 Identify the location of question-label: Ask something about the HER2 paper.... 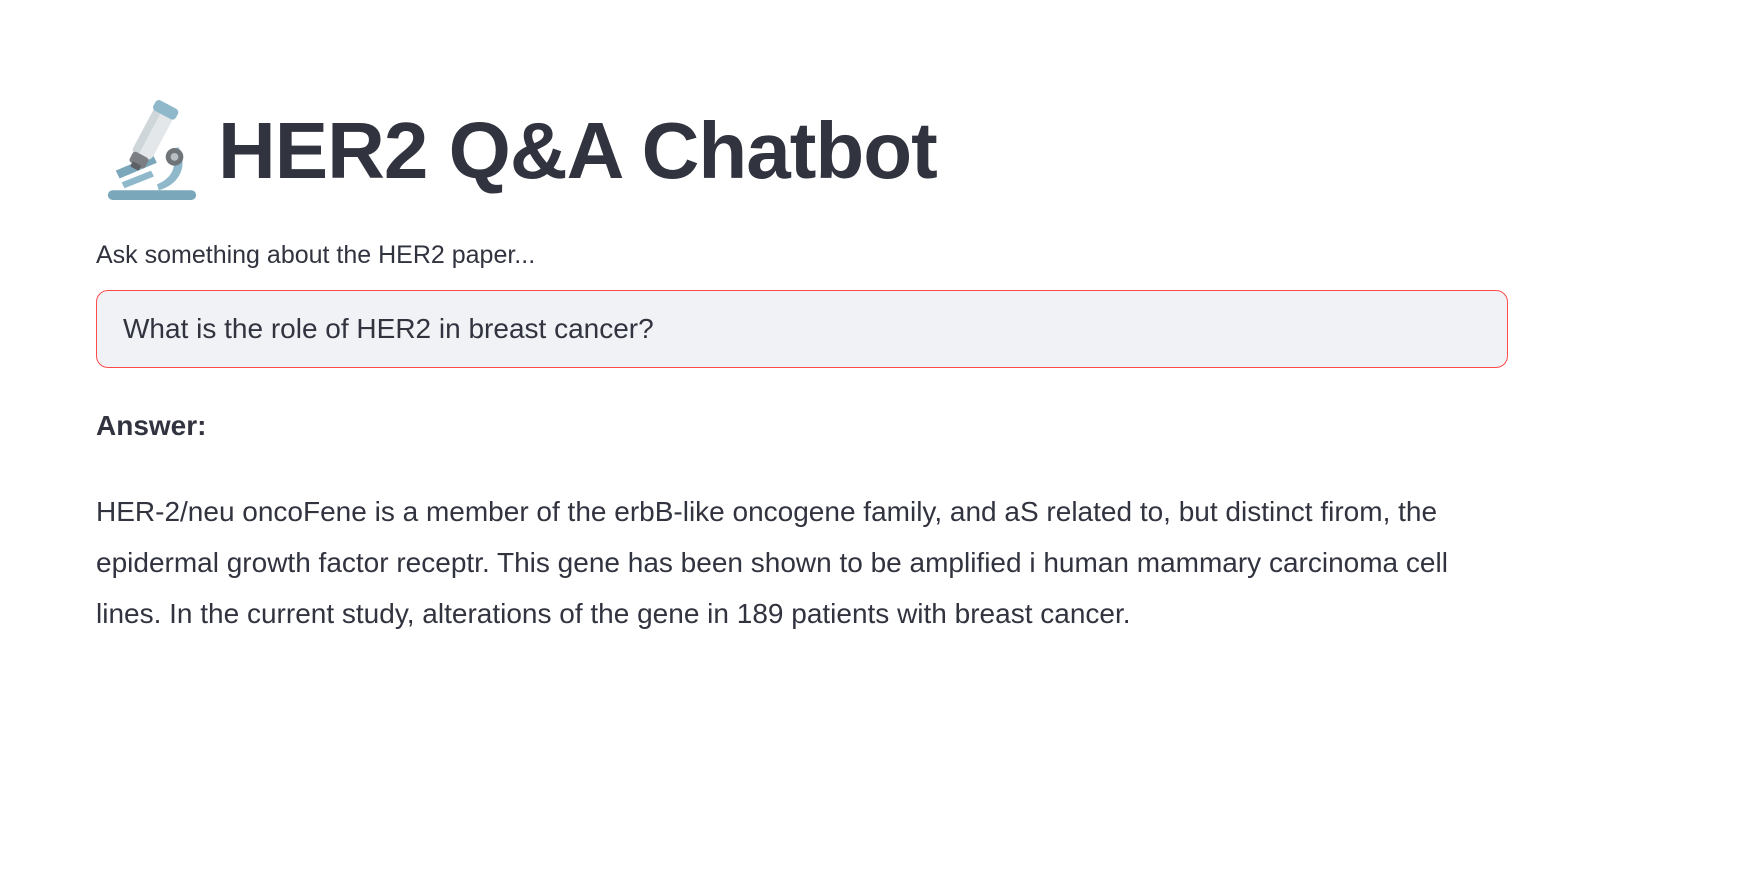
(316, 255).